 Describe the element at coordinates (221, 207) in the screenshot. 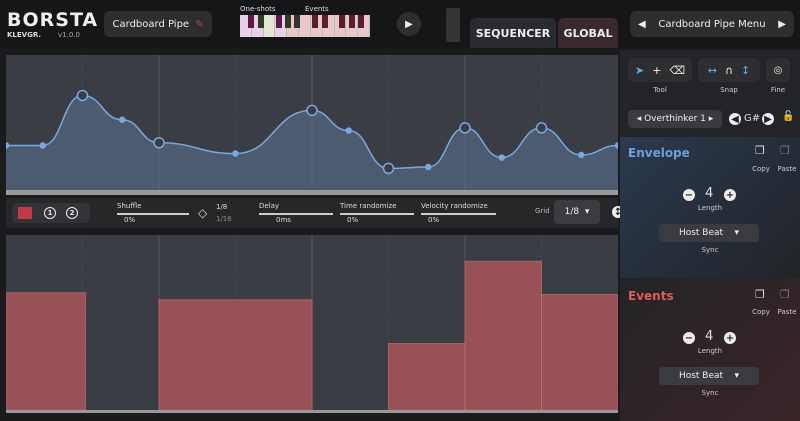

I see `shuffle-opt-8: 1/8` at that location.